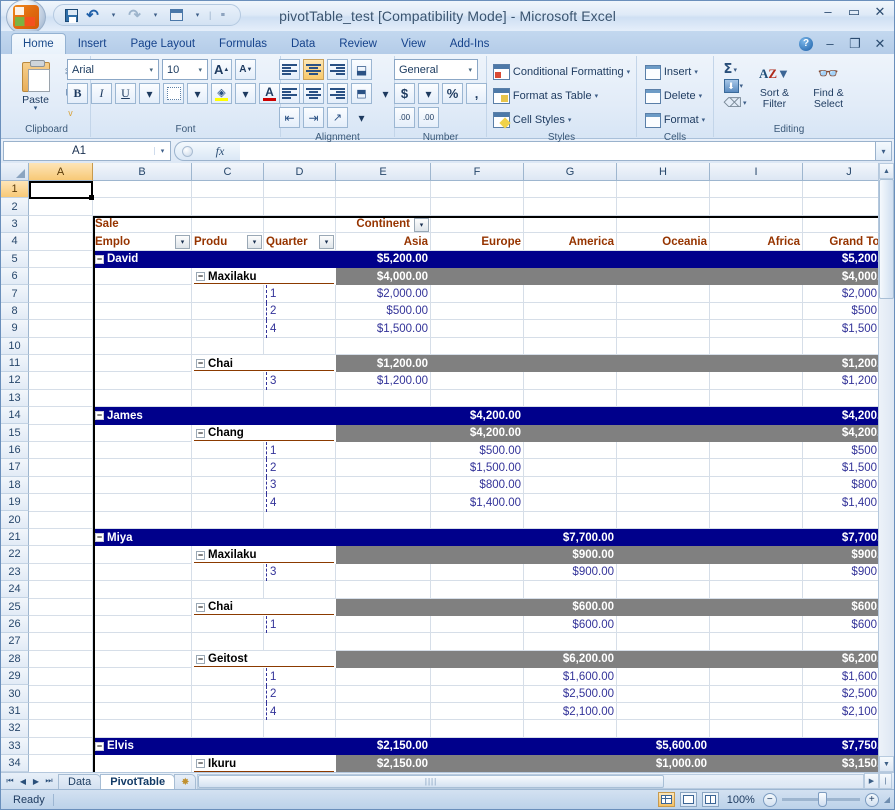  Describe the element at coordinates (246, 69) in the screenshot. I see `shrink-font-button: A ▼` at that location.